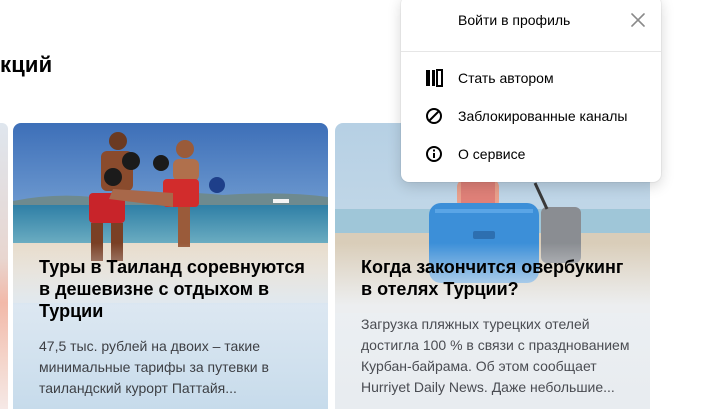  Describe the element at coordinates (492, 154) in the screenshot. I see `menu-item-label: О сервисе` at that location.